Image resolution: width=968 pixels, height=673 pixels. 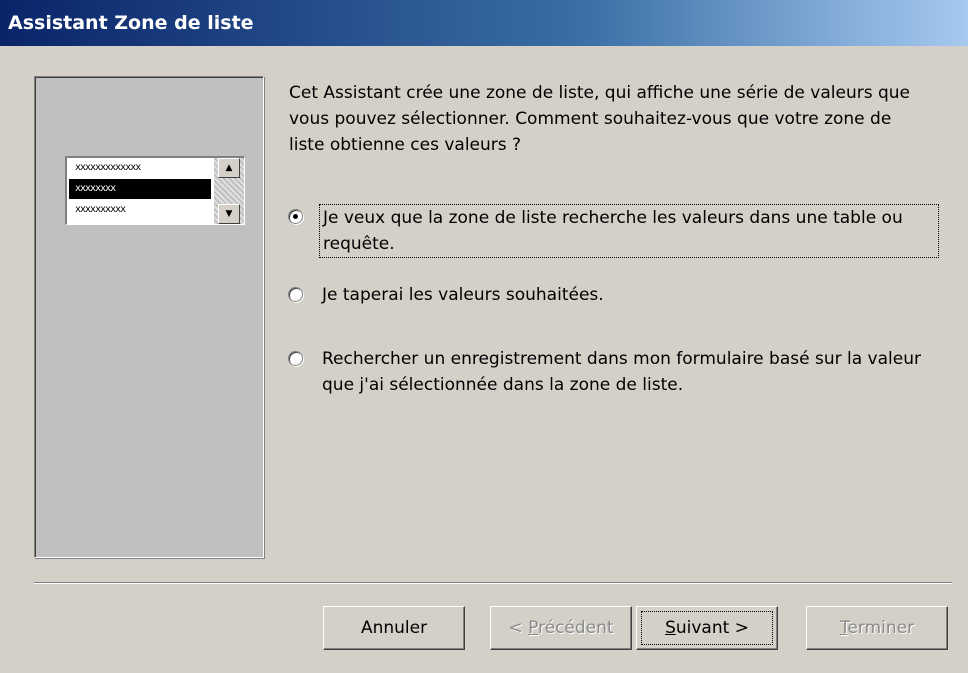 What do you see at coordinates (533, 628) in the screenshot?
I see `previous-button-accel: P` at bounding box center [533, 628].